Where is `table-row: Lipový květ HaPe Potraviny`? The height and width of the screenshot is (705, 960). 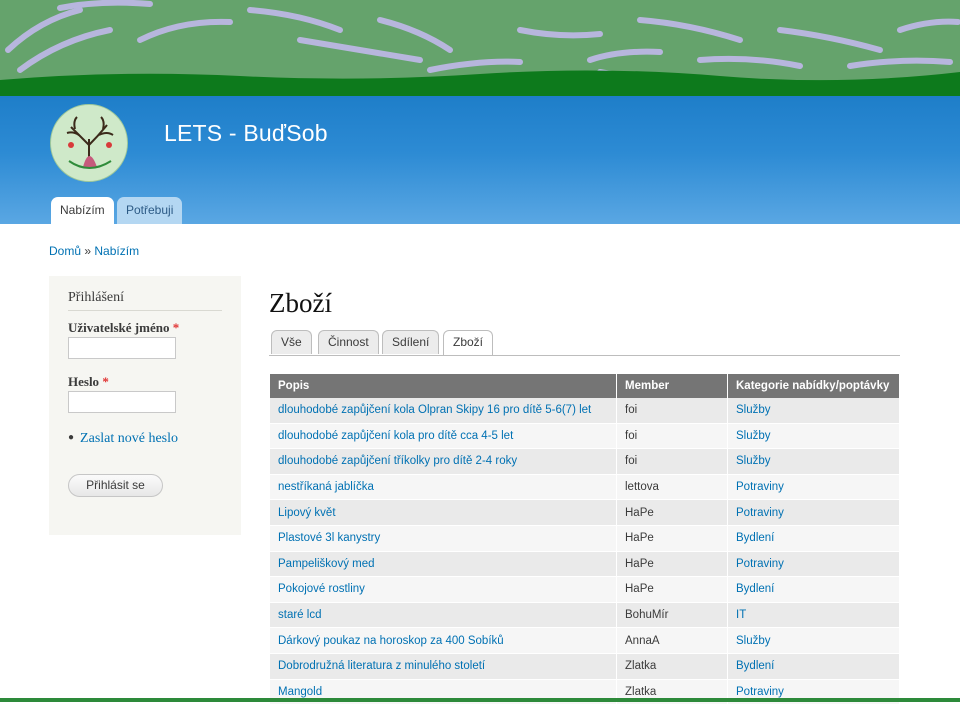 table-row: Lipový květ HaPe Potraviny is located at coordinates (585, 512).